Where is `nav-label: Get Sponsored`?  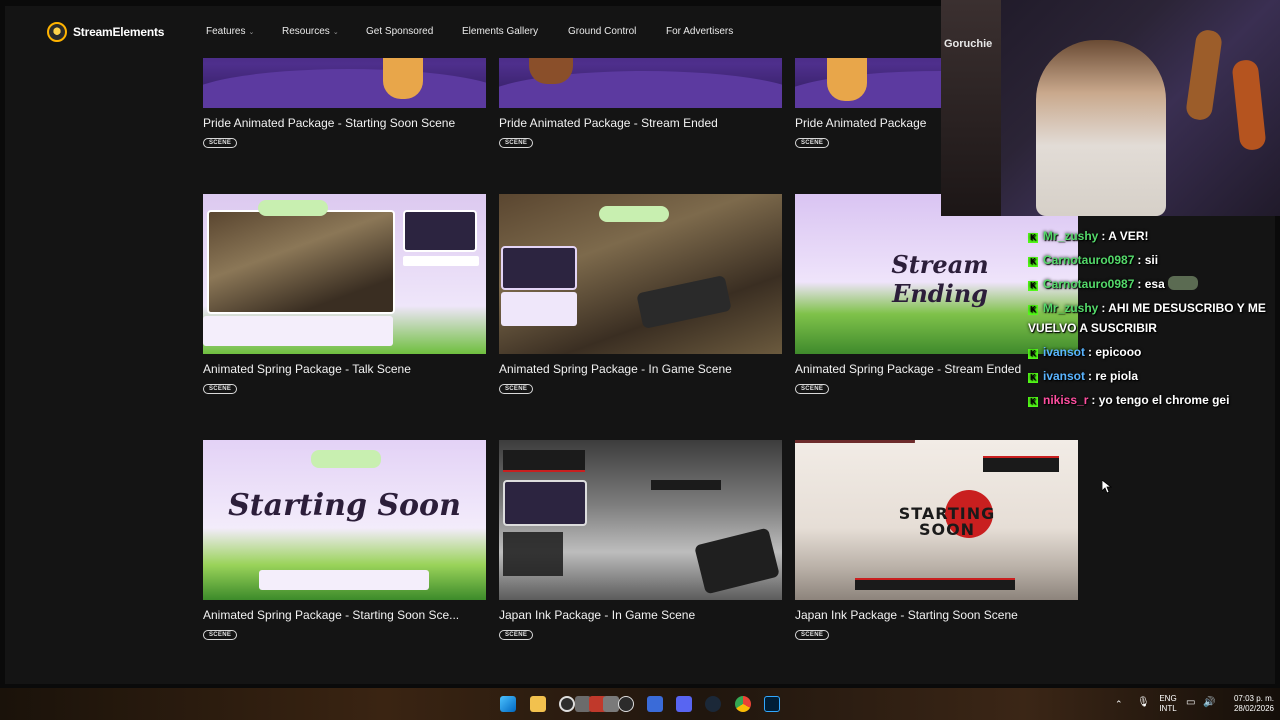 nav-label: Get Sponsored is located at coordinates (400, 31).